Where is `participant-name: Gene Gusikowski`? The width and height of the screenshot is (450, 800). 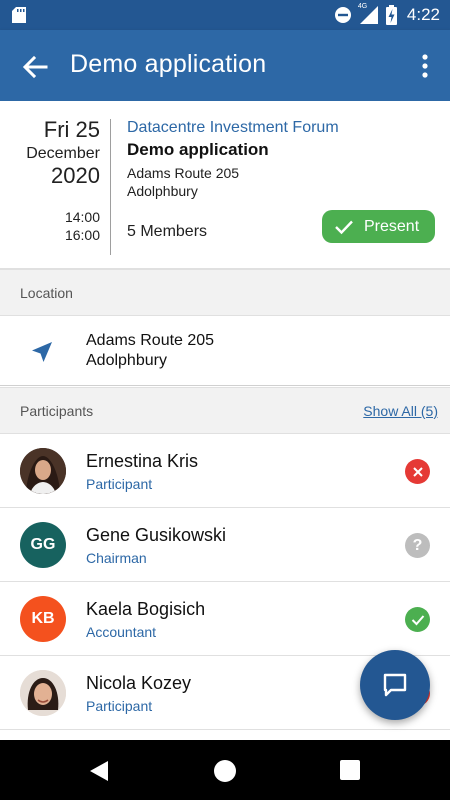 participant-name: Gene Gusikowski is located at coordinates (156, 535).